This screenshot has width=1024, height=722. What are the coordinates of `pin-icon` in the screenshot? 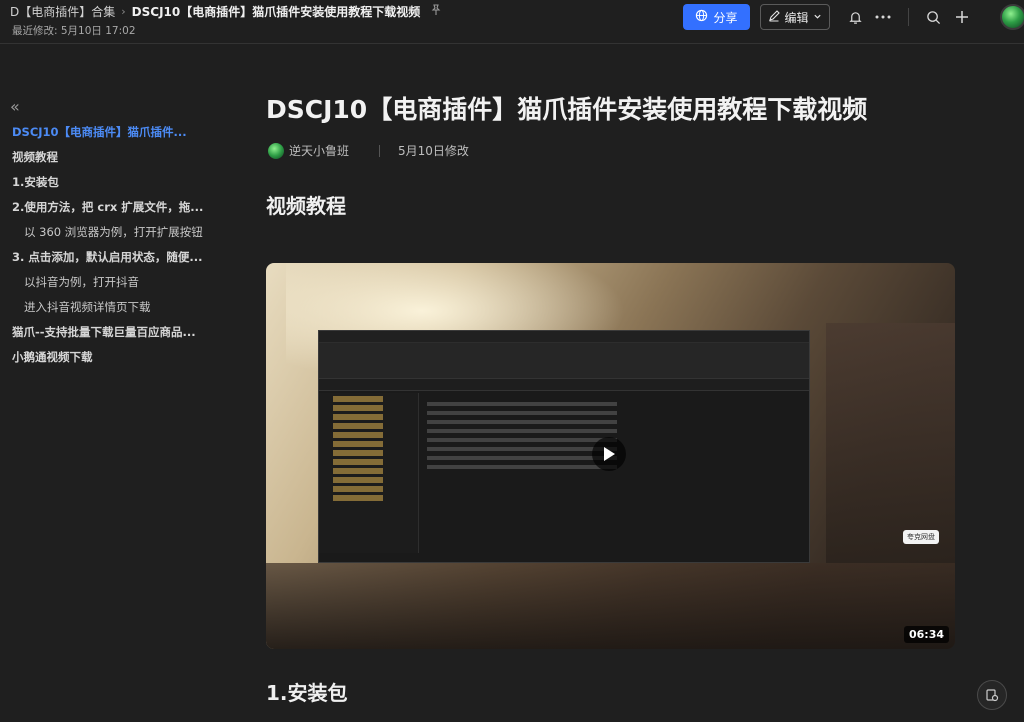 It's located at (436, 11).